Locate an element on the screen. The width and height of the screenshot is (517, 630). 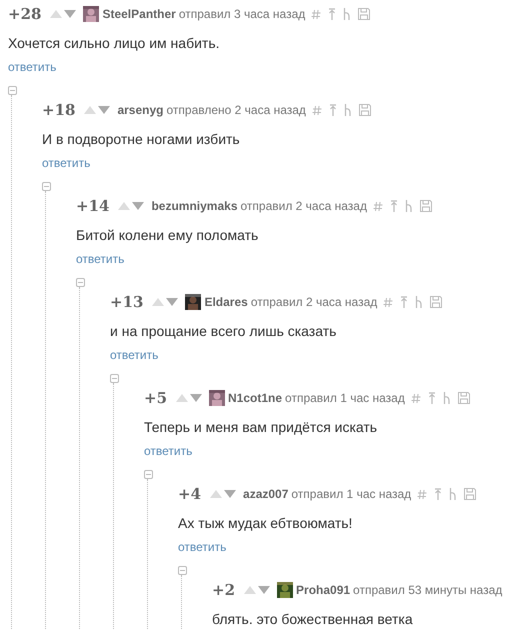
username-link: azaz007 is located at coordinates (265, 494).